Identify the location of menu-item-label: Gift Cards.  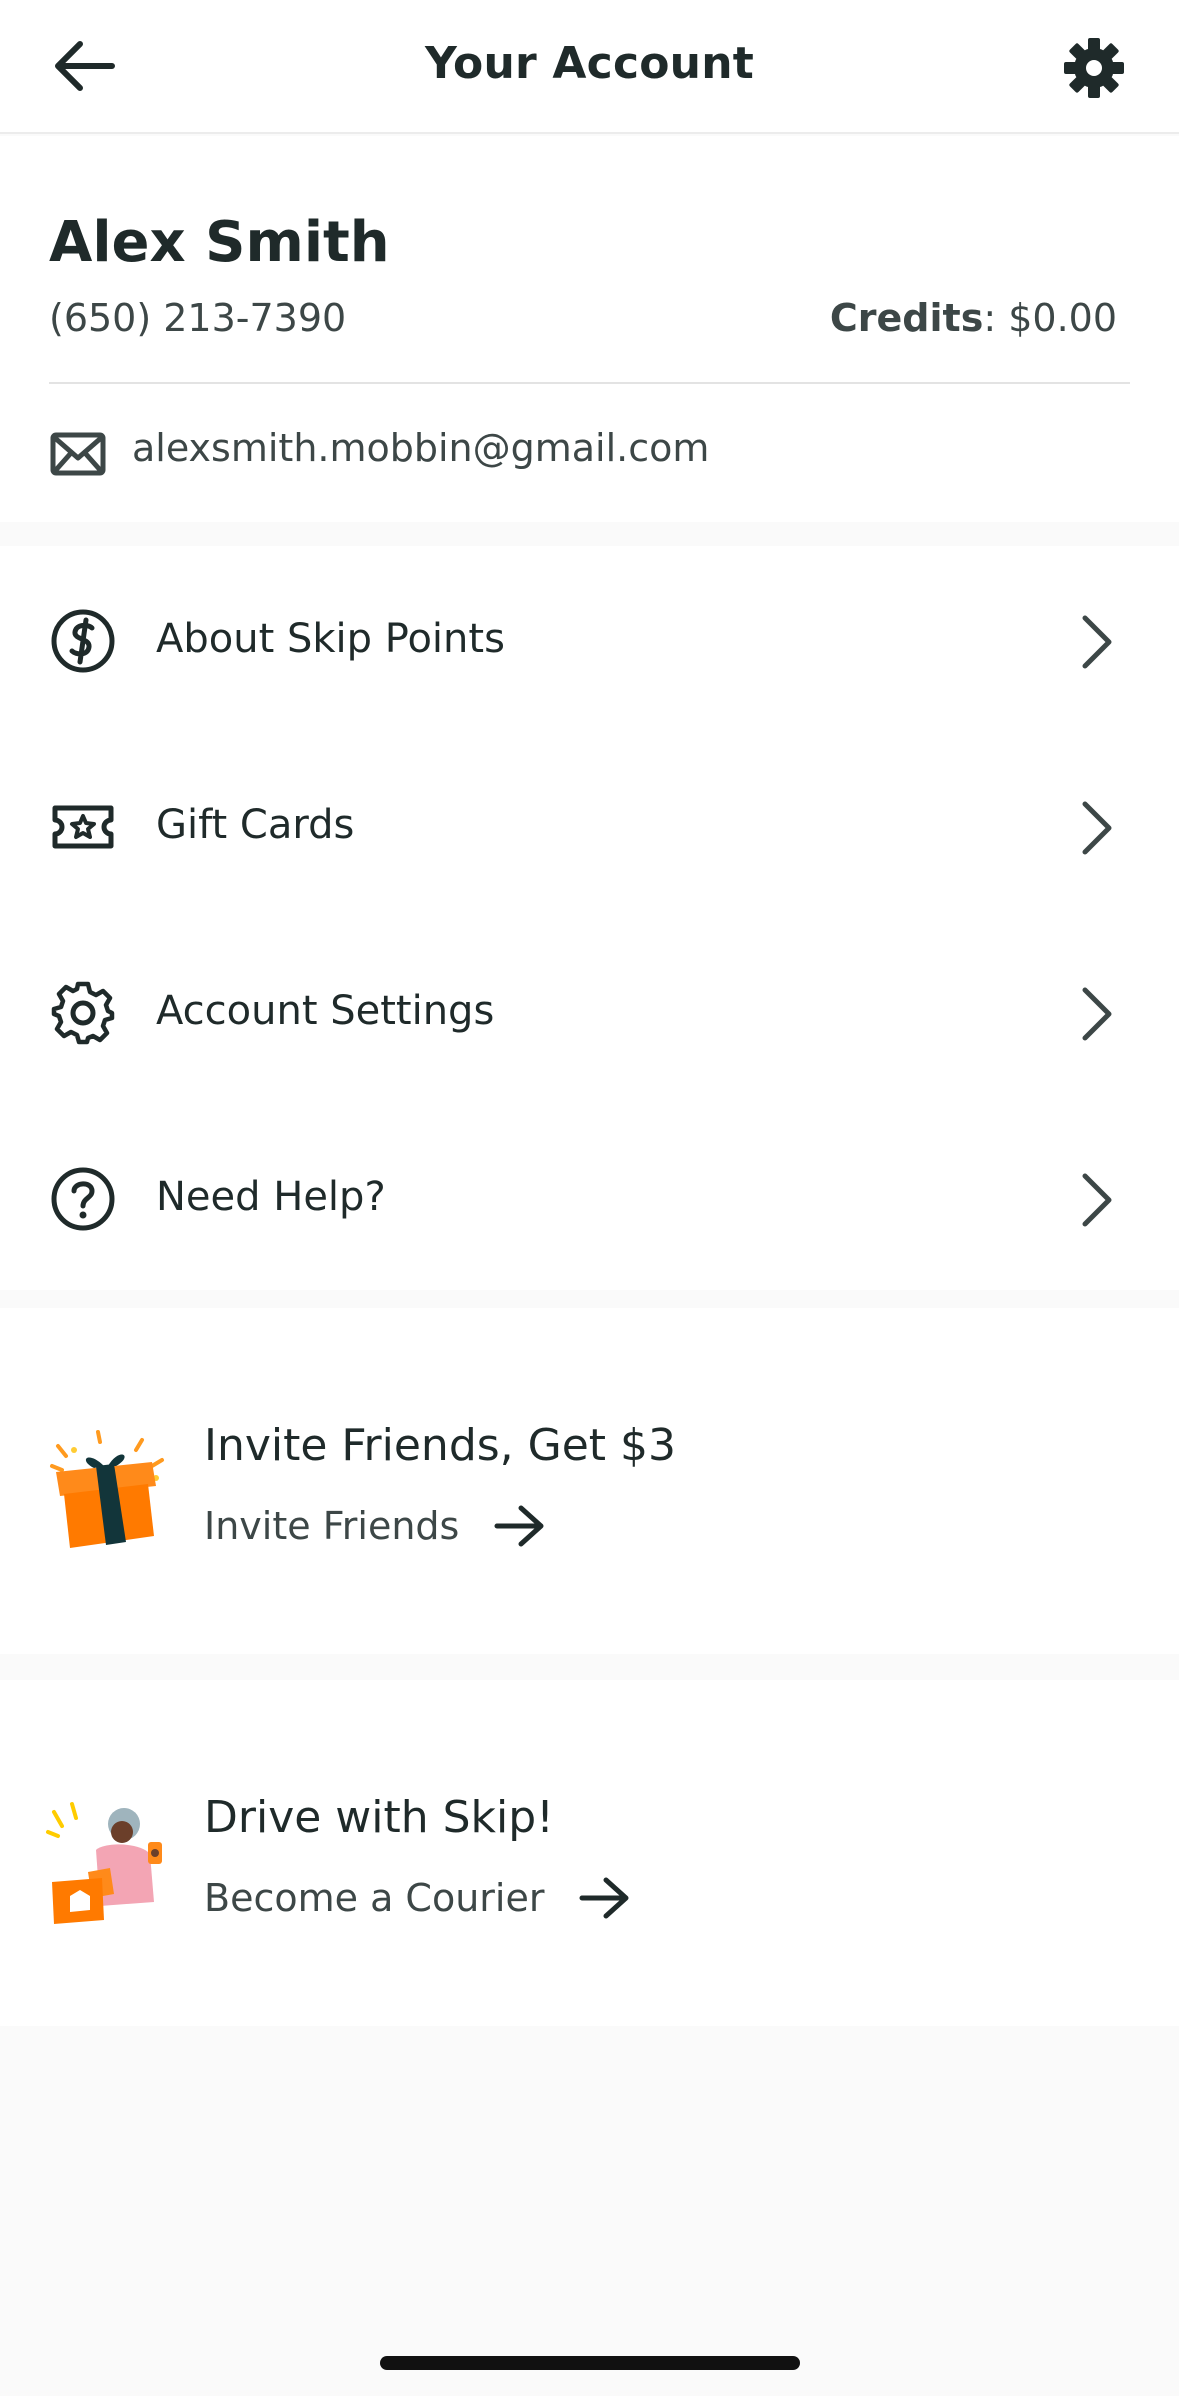
(255, 825).